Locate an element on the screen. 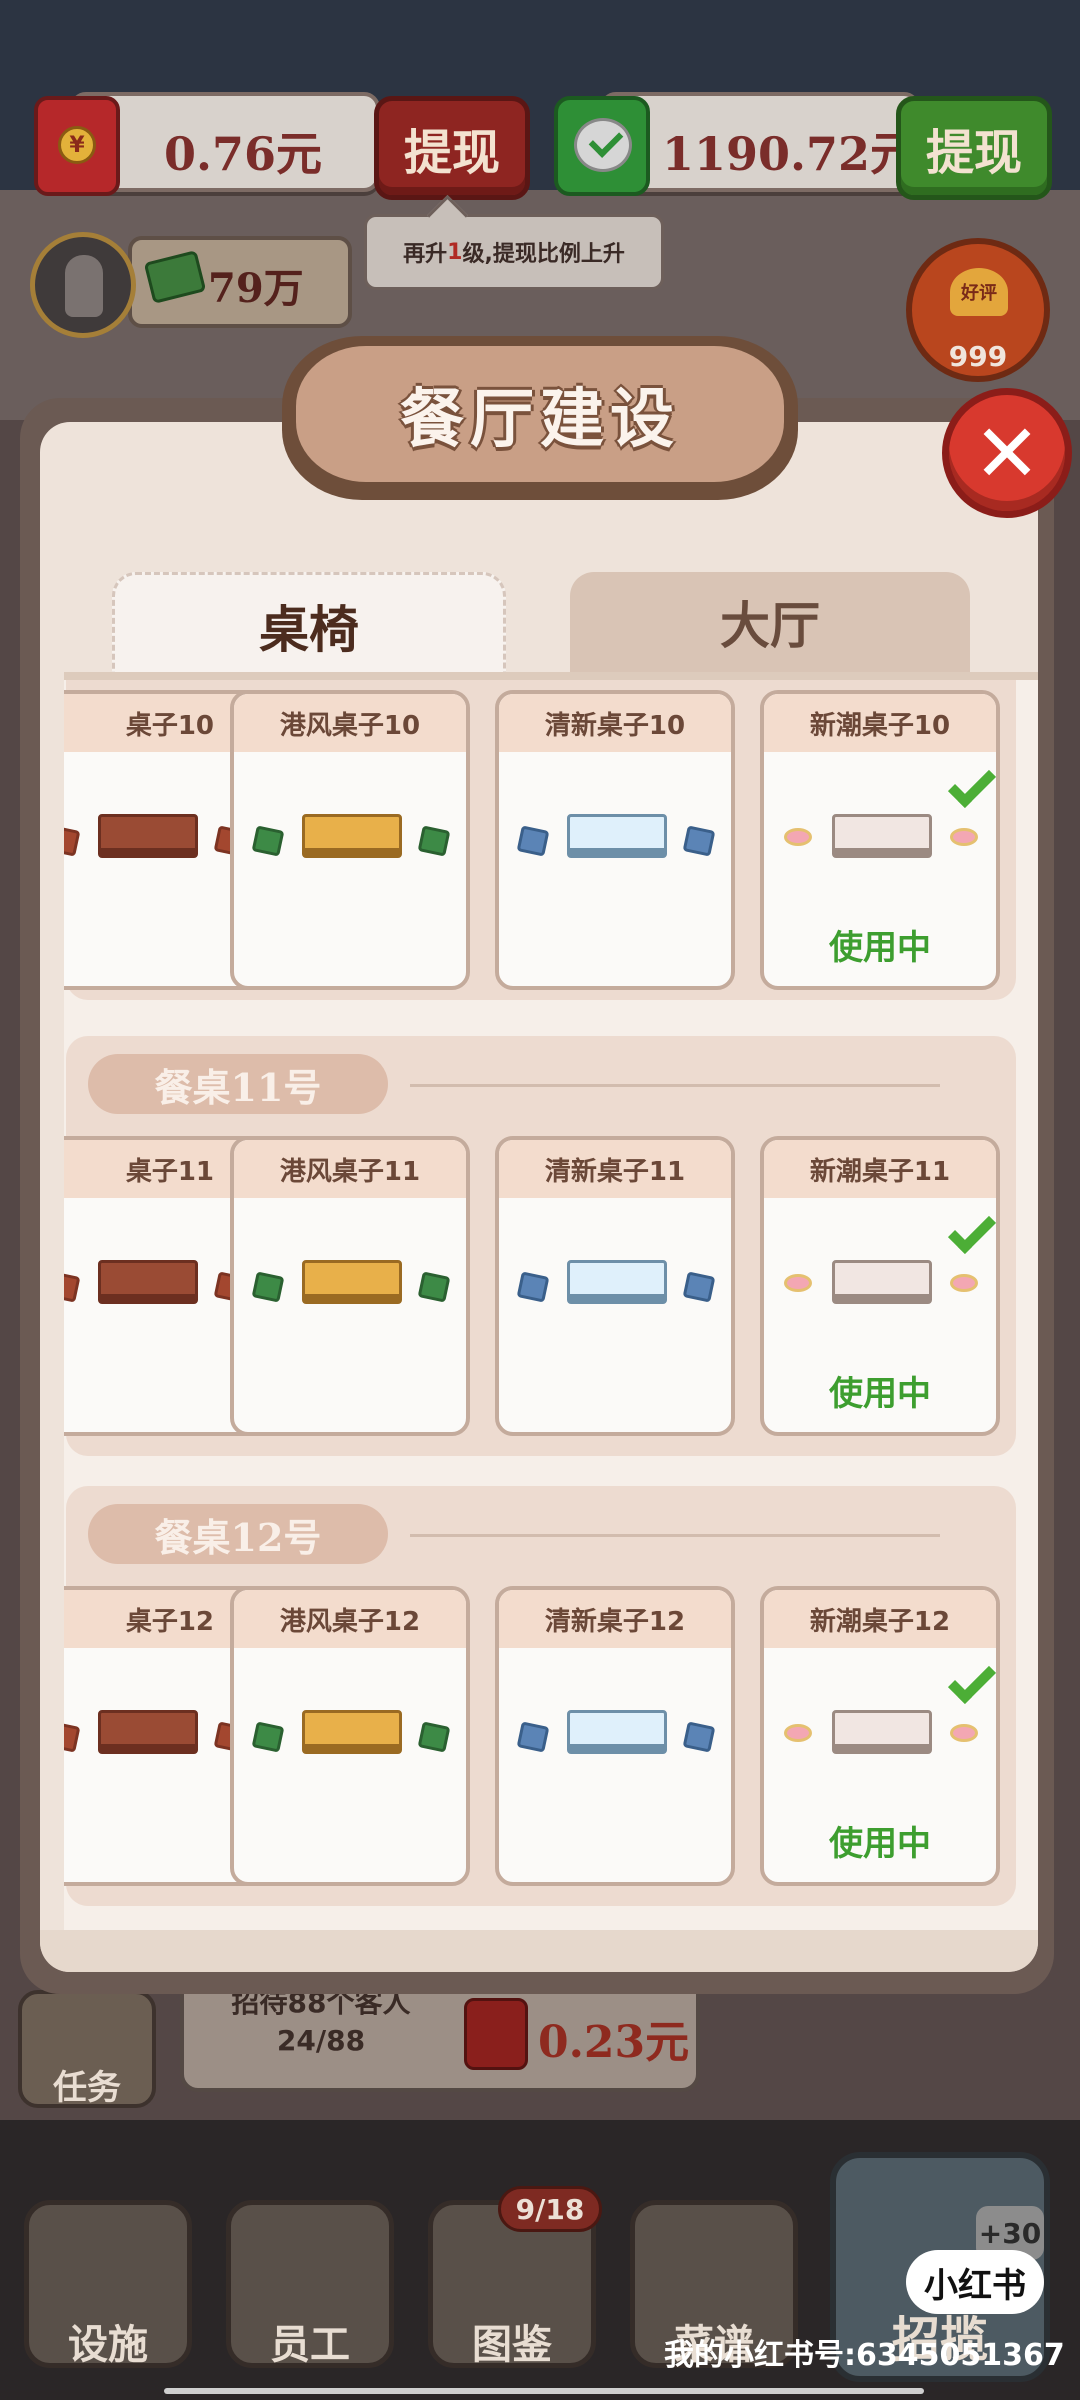  furniture-card: 新潮桌子11 使用中 is located at coordinates (880, 1286).